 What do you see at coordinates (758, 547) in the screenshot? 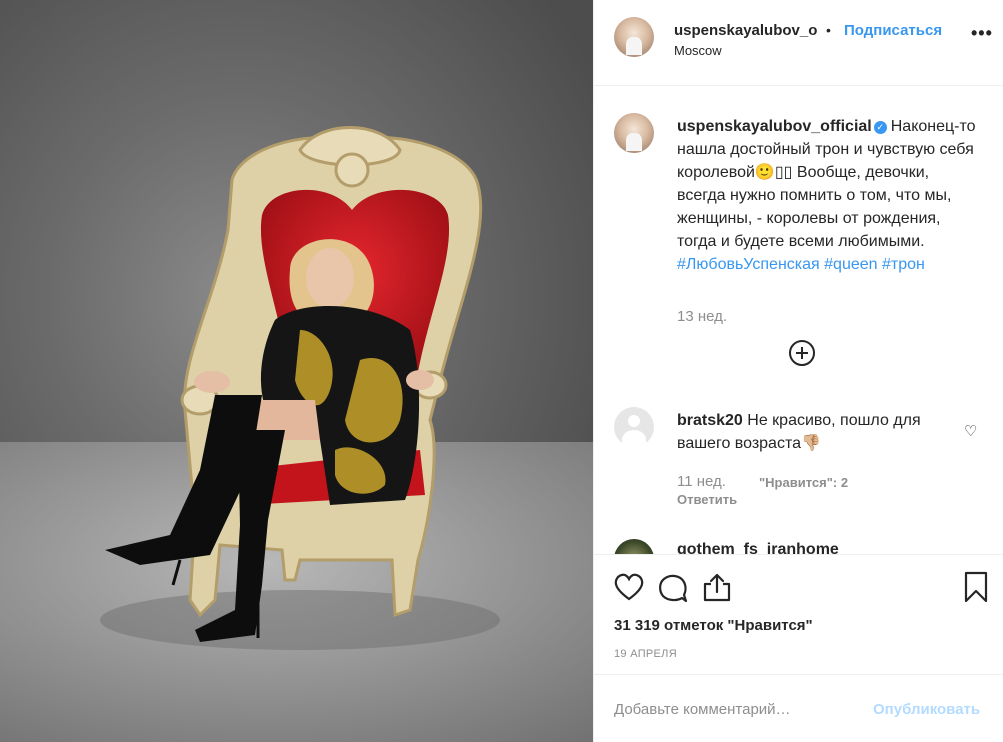
I see `commenter-username: gothem_fs_iranhome` at bounding box center [758, 547].